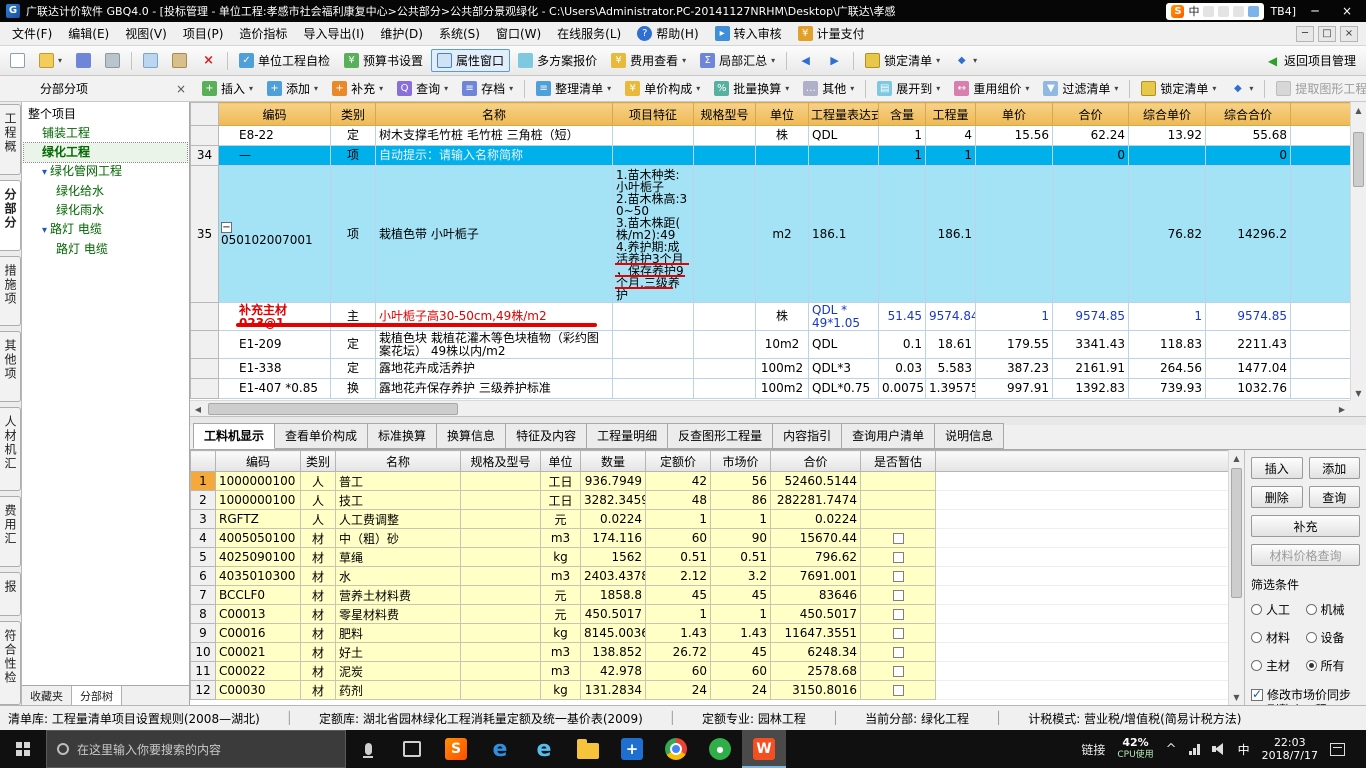 Image resolution: width=1366 pixels, height=768 pixels. I want to click on cell-unit, so click(782, 155).